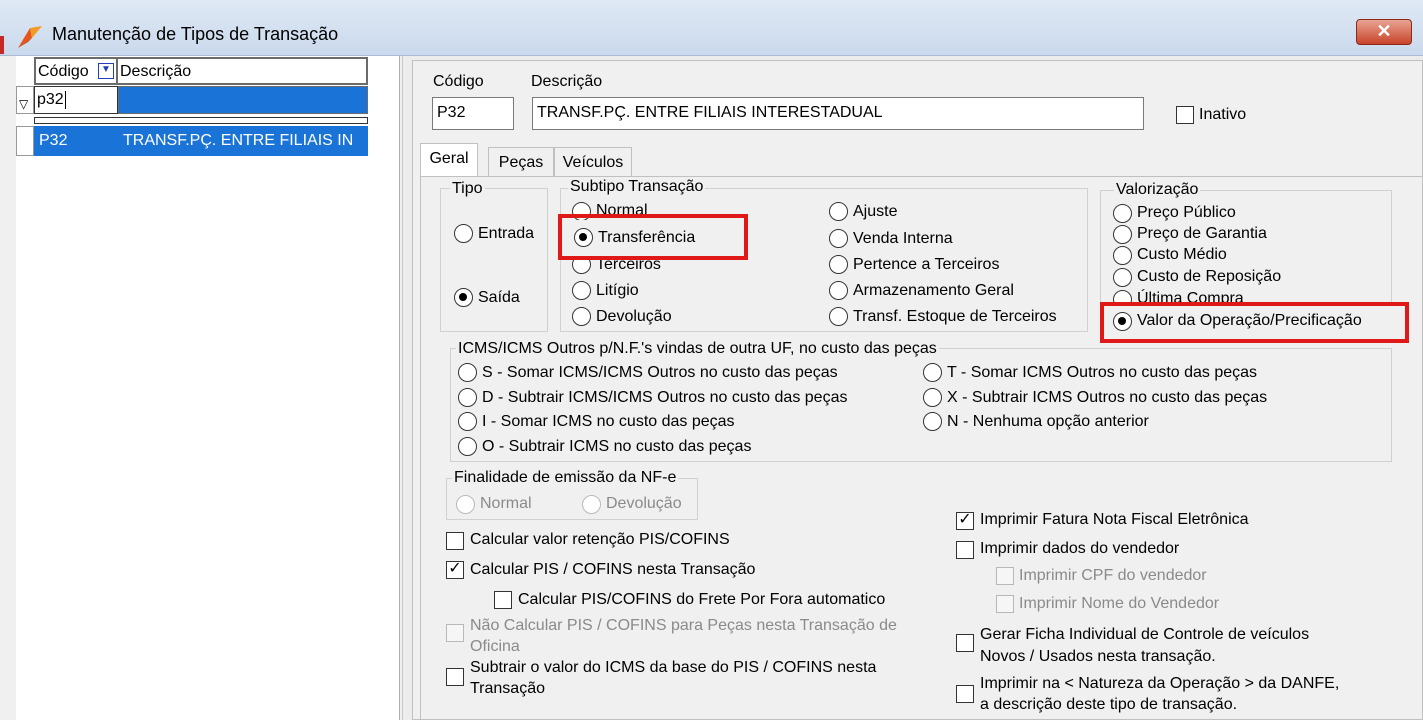 The width and height of the screenshot is (1423, 720). I want to click on grid-header-codigo-label: Código, so click(63, 71).